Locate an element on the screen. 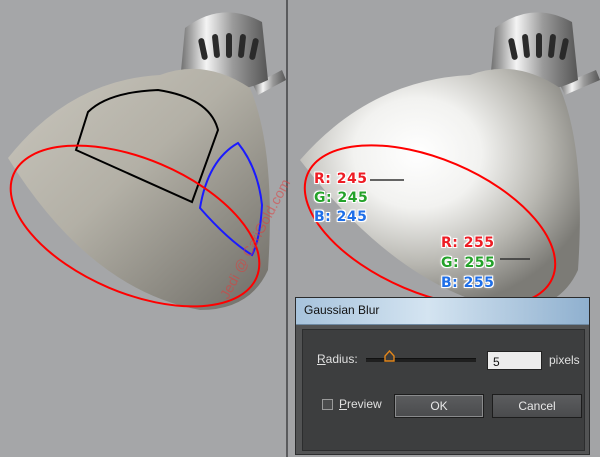 Image resolution: width=600 pixels, height=457 pixels. radius-slider-thumb is located at coordinates (389, 356).